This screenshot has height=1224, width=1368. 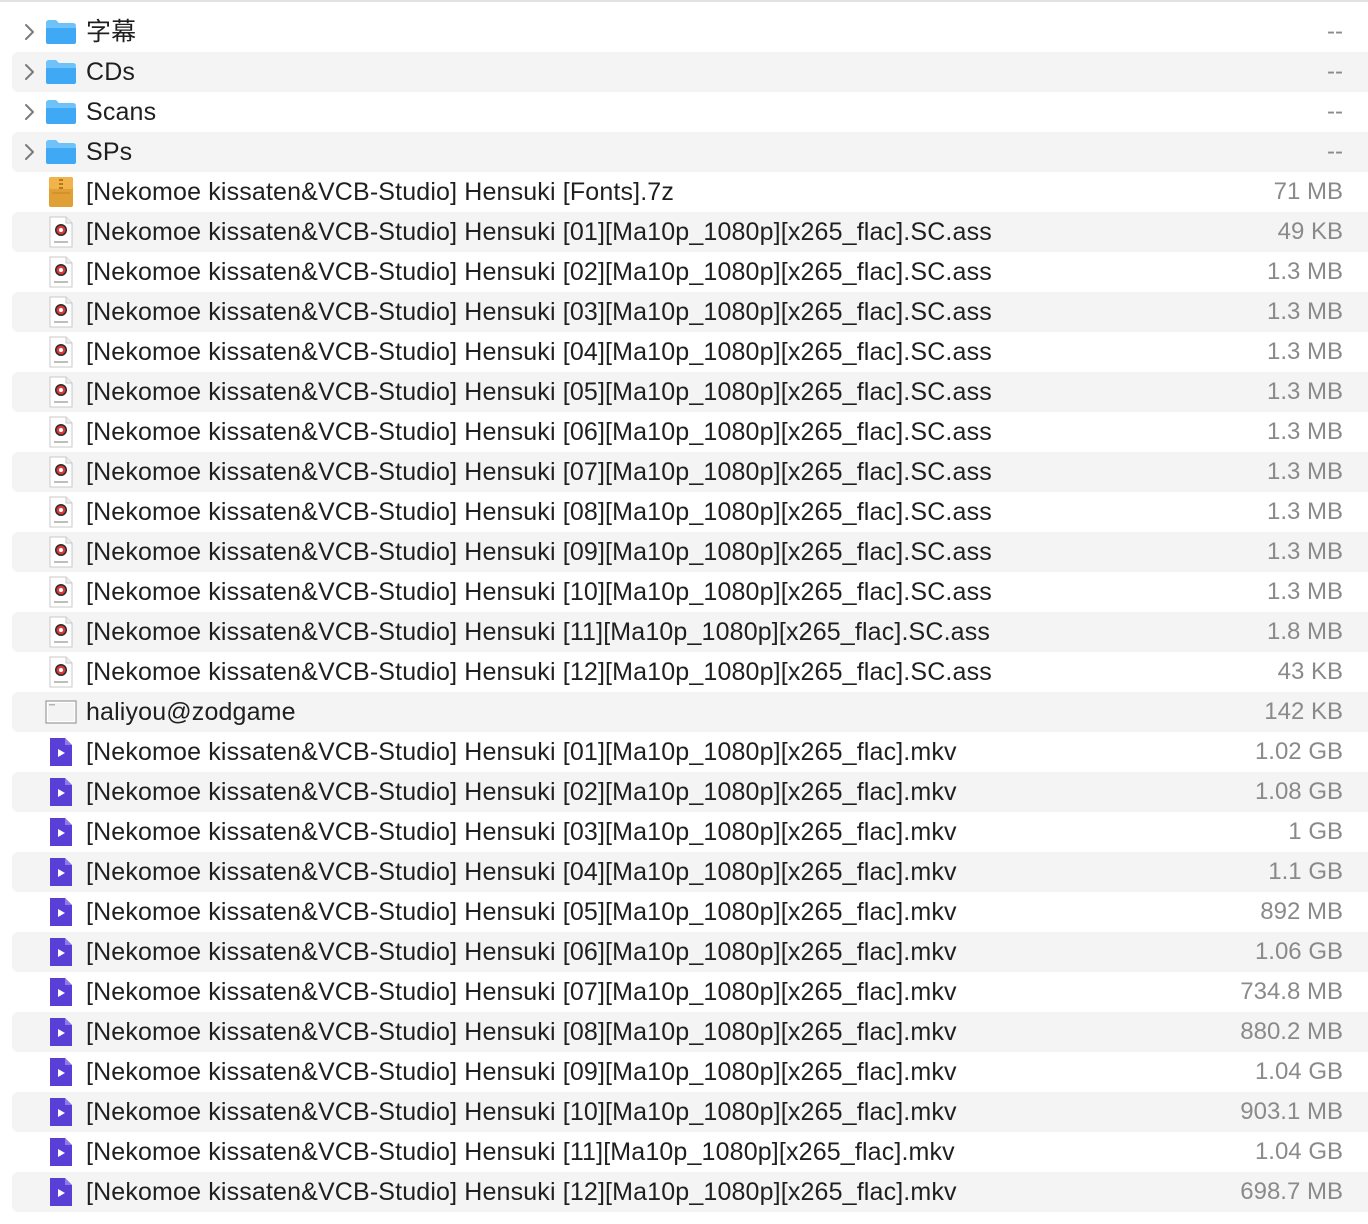 I want to click on file-size: 880.2 MB, so click(x=1291, y=1031).